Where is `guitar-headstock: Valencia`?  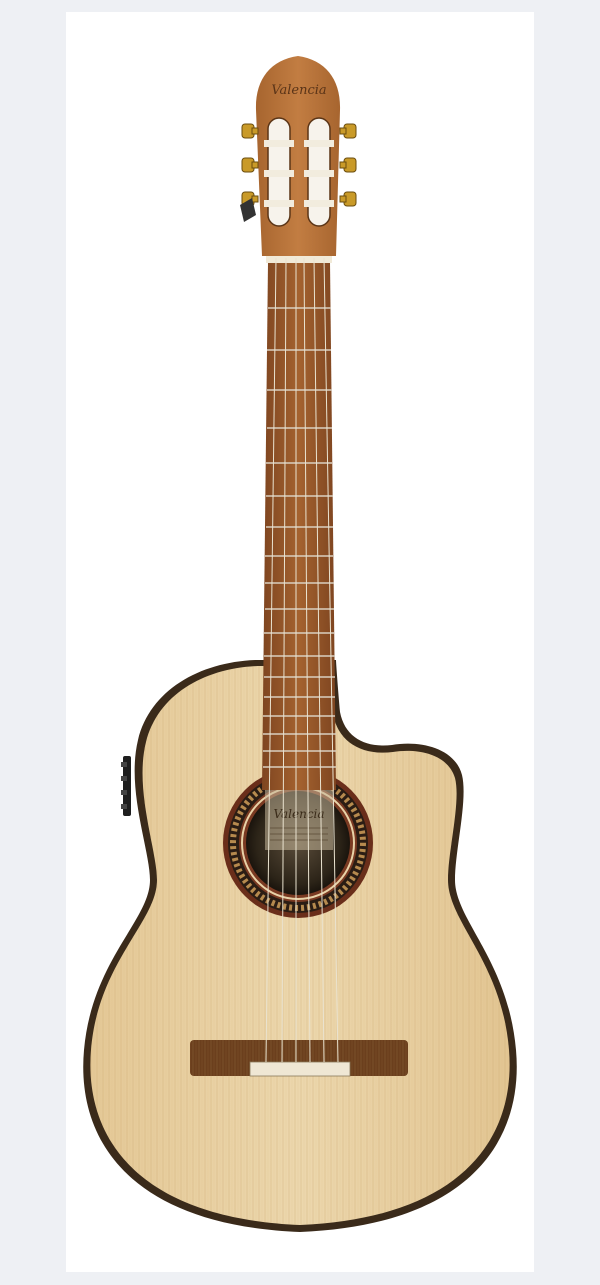 guitar-headstock: Valencia is located at coordinates (298, 156).